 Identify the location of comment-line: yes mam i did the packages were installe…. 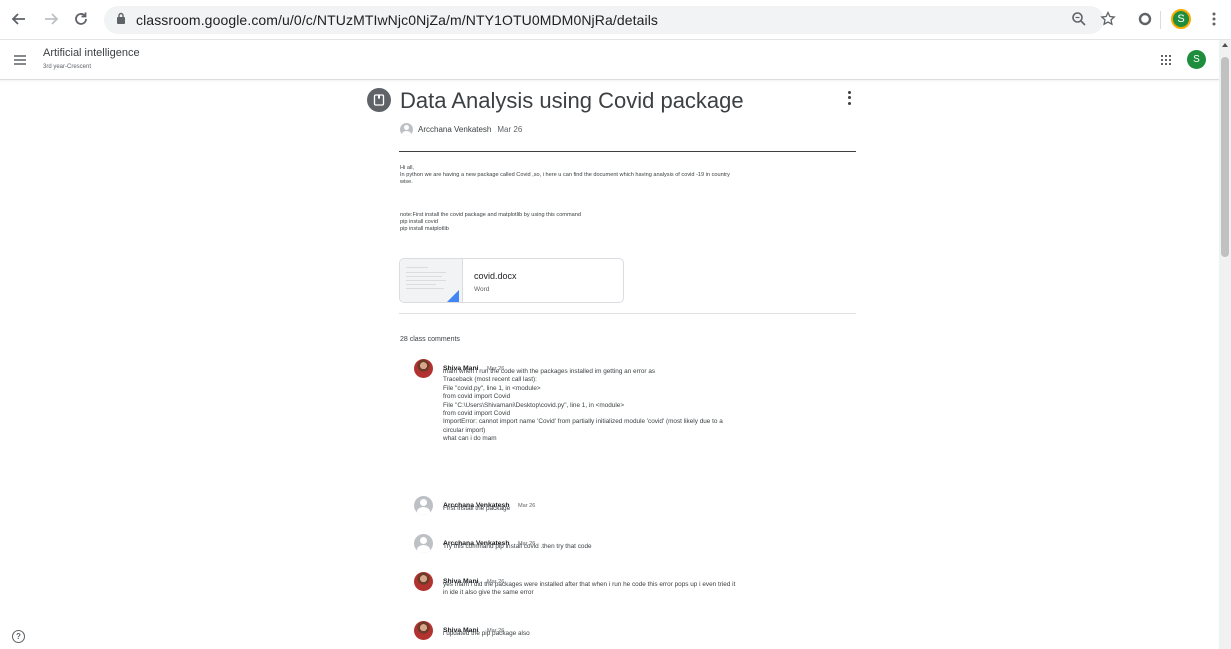
(589, 584).